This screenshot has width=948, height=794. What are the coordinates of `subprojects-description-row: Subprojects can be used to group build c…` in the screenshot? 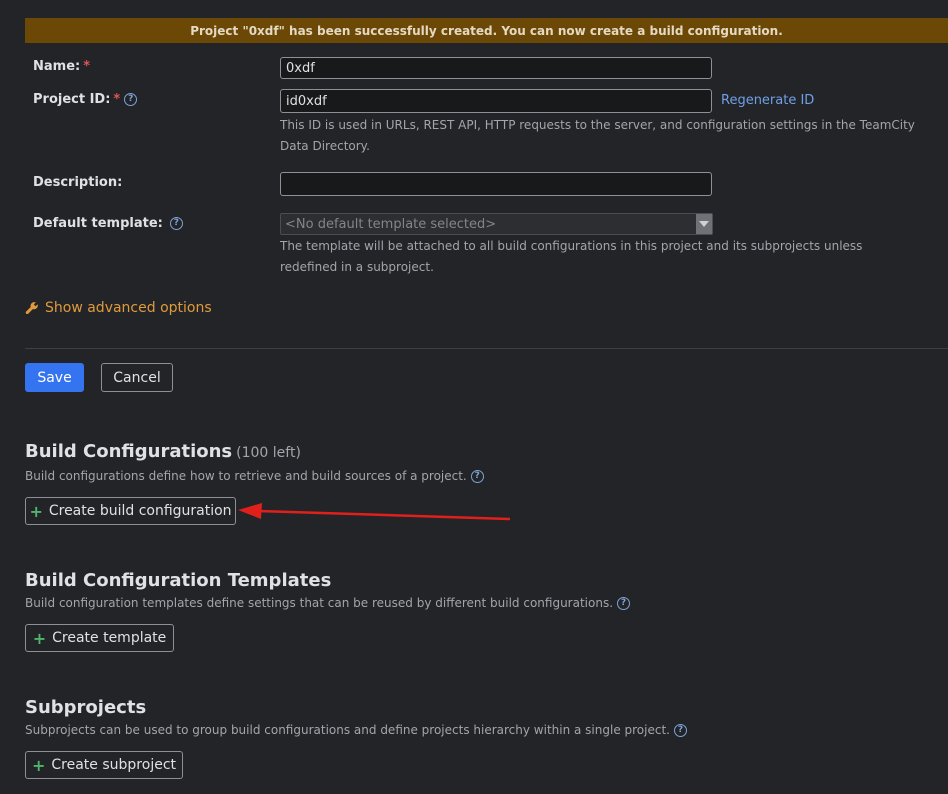 It's located at (356, 730).